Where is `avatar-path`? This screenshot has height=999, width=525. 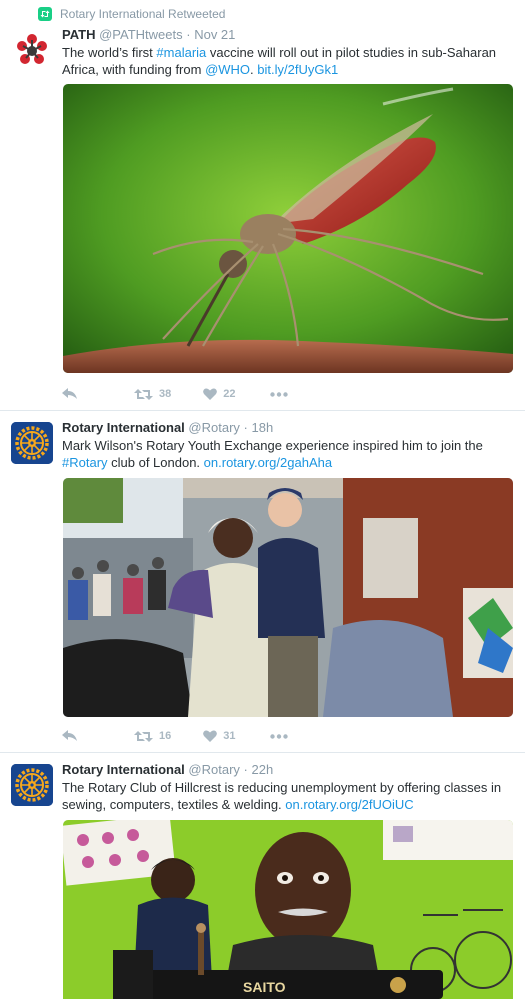
avatar-path is located at coordinates (32, 51).